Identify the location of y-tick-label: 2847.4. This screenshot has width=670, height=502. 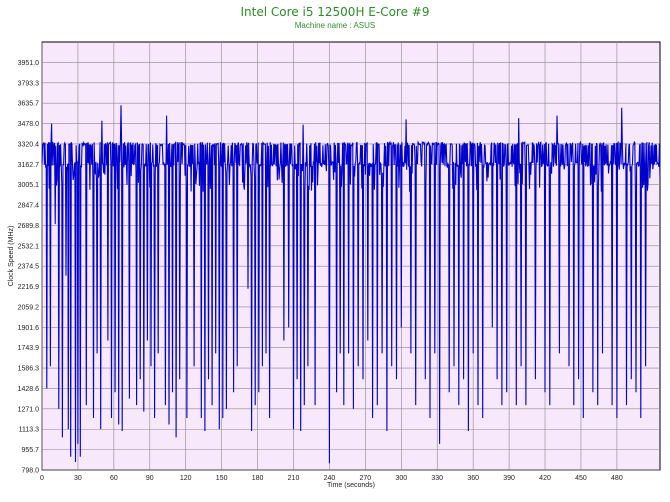
(29, 206).